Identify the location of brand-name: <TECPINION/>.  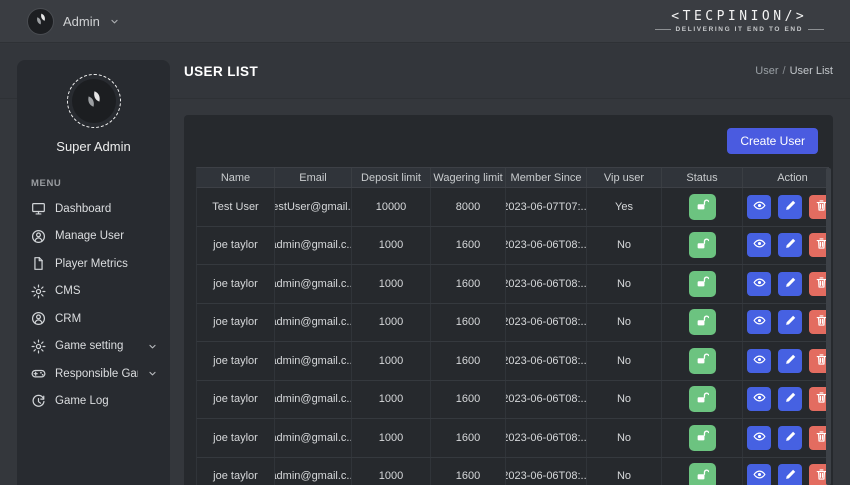
(739, 16).